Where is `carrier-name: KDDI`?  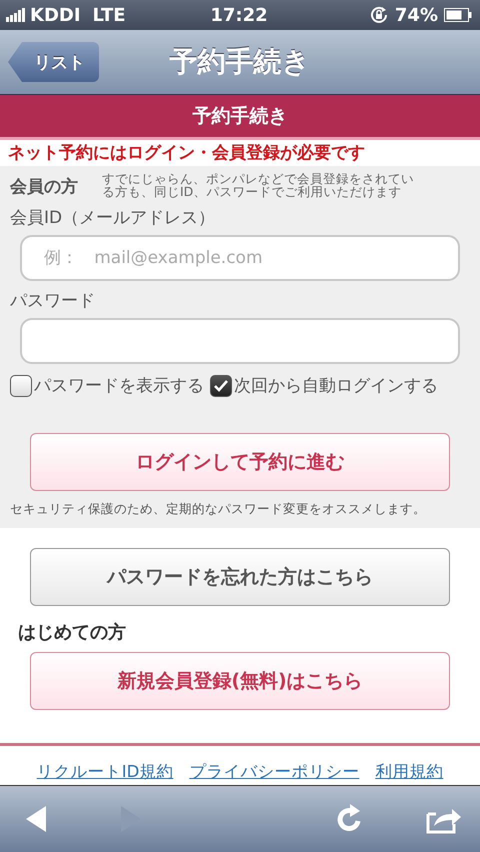
carrier-name: KDDI is located at coordinates (55, 15).